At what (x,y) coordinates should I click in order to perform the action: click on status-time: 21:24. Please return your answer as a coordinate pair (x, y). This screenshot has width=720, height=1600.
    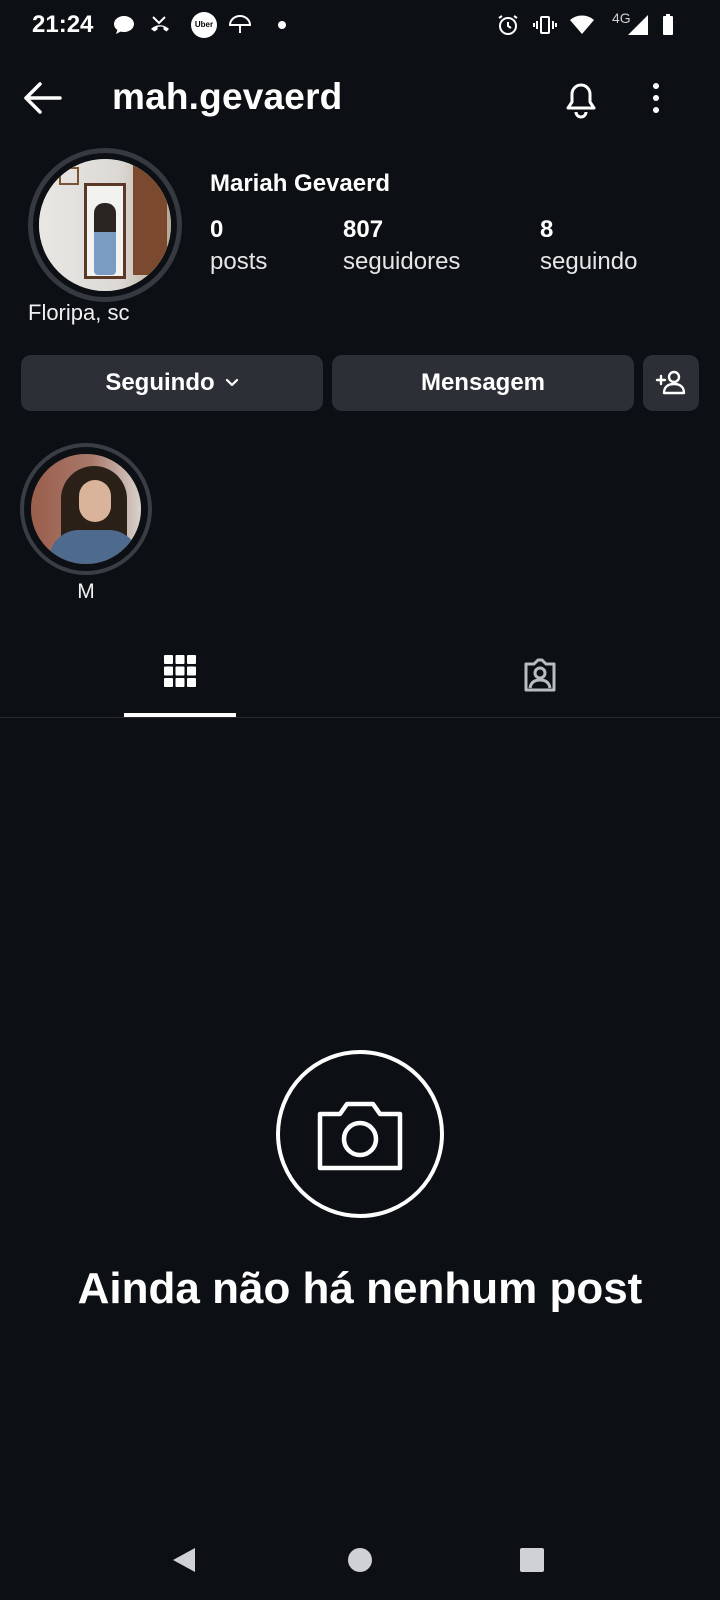
    Looking at the image, I should click on (63, 24).